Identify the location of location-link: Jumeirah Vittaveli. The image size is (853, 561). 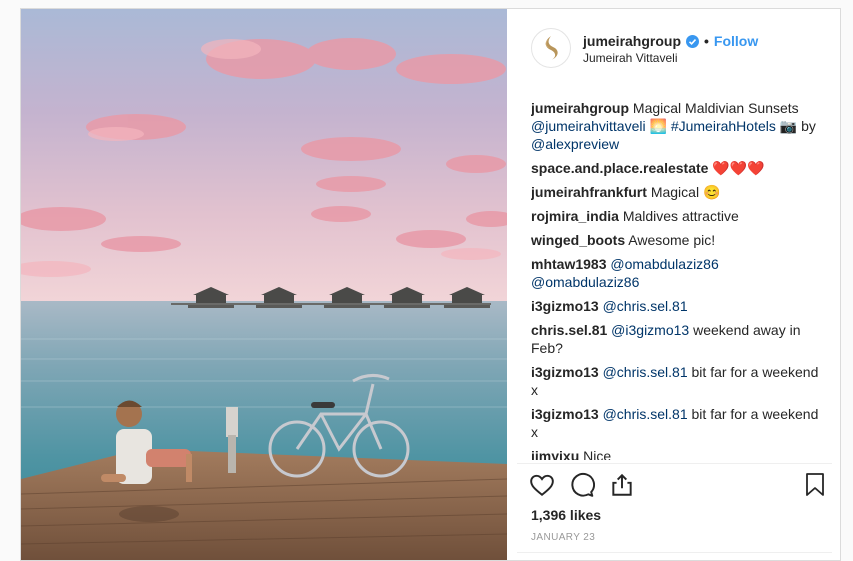
(630, 58).